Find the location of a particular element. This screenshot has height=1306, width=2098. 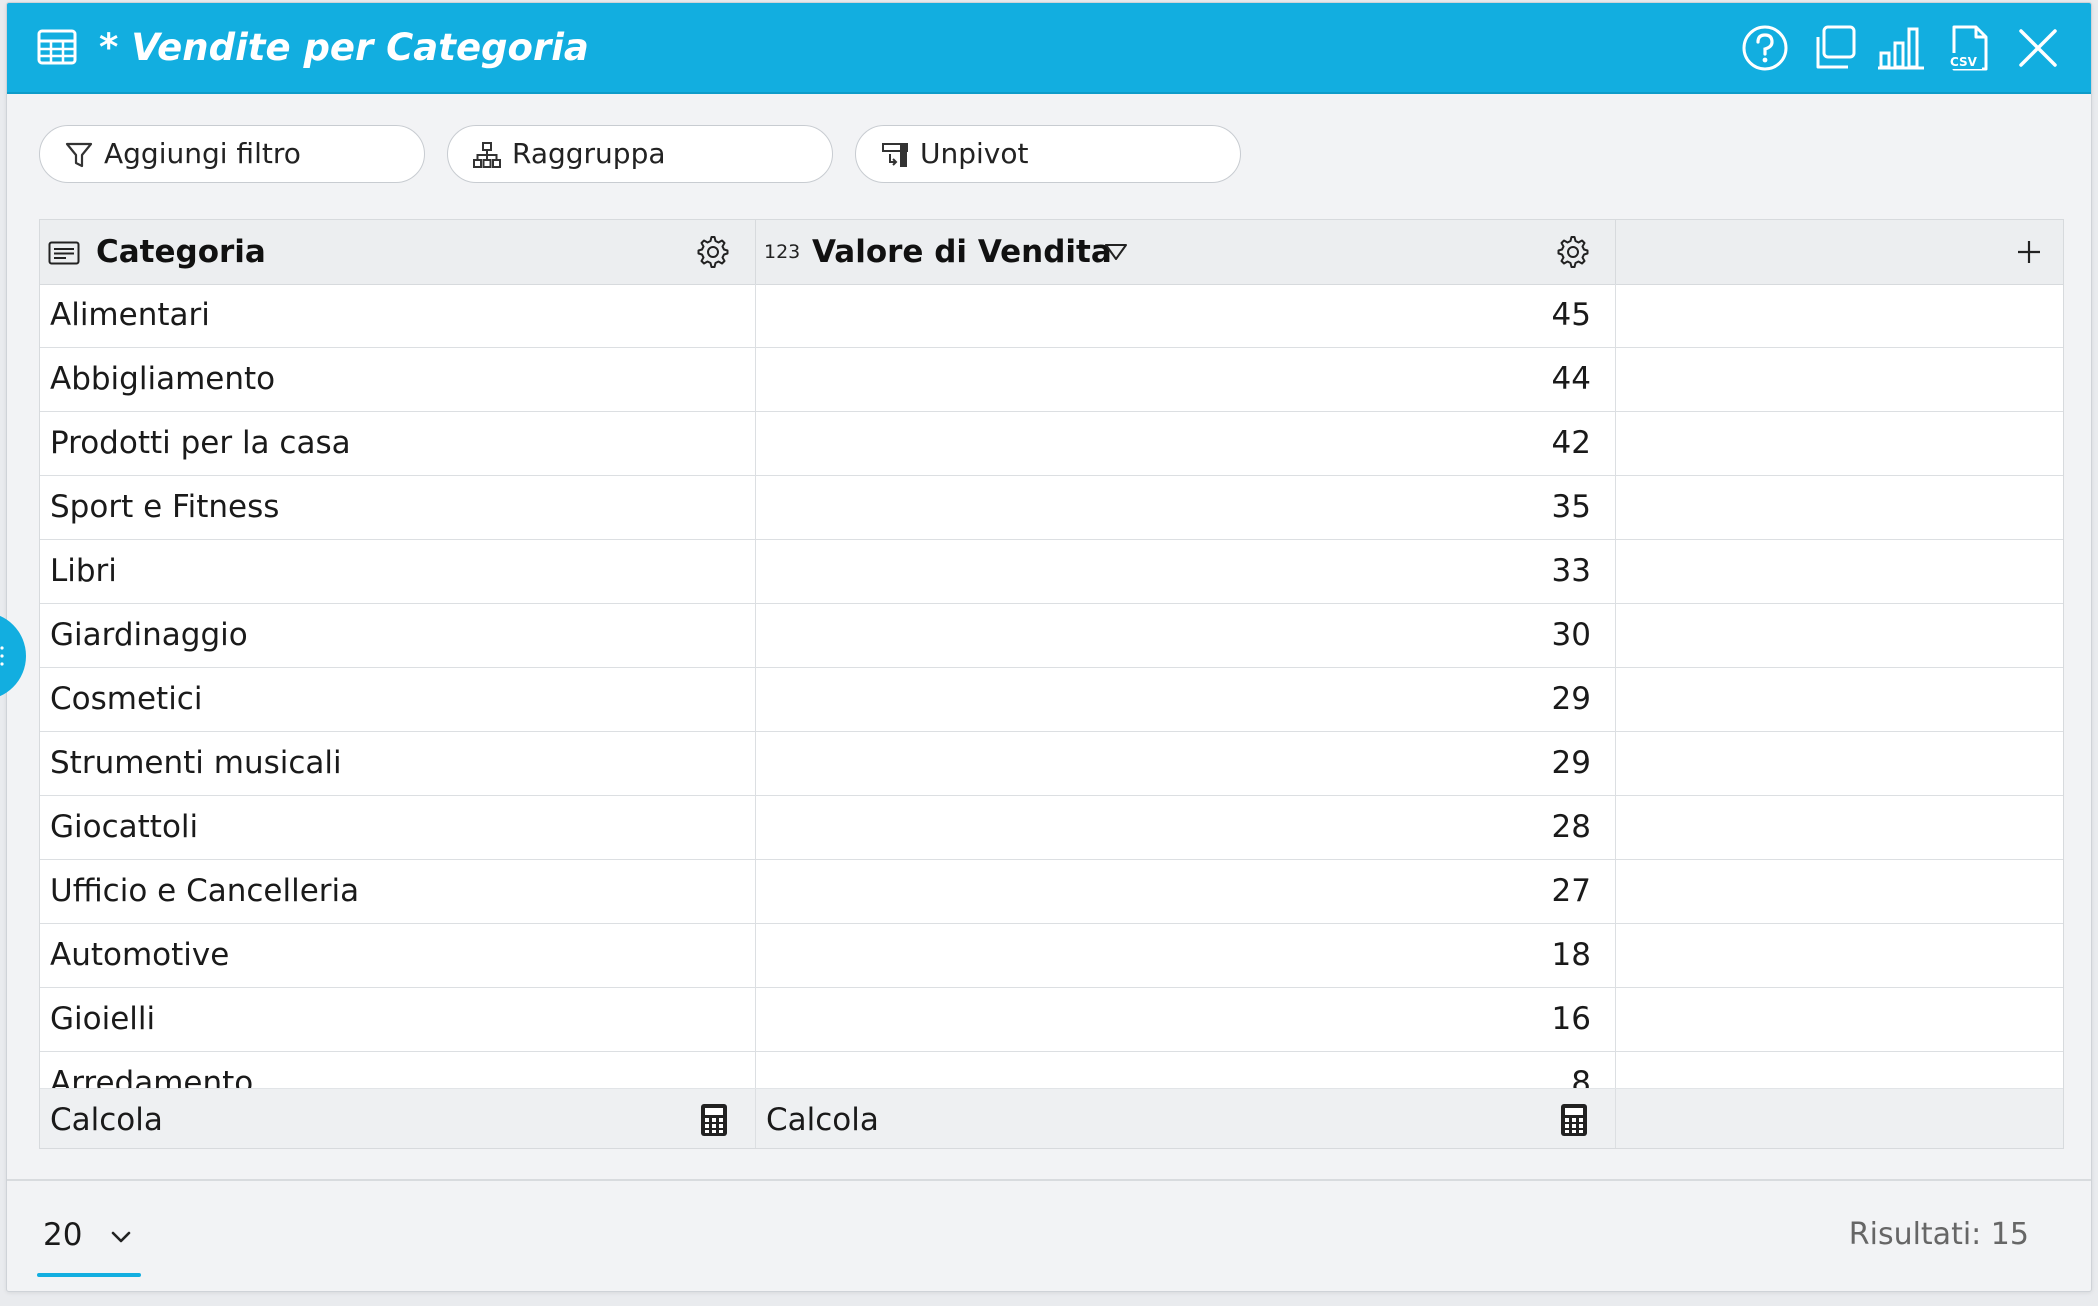

cell-valore: 16 is located at coordinates (1571, 1019).